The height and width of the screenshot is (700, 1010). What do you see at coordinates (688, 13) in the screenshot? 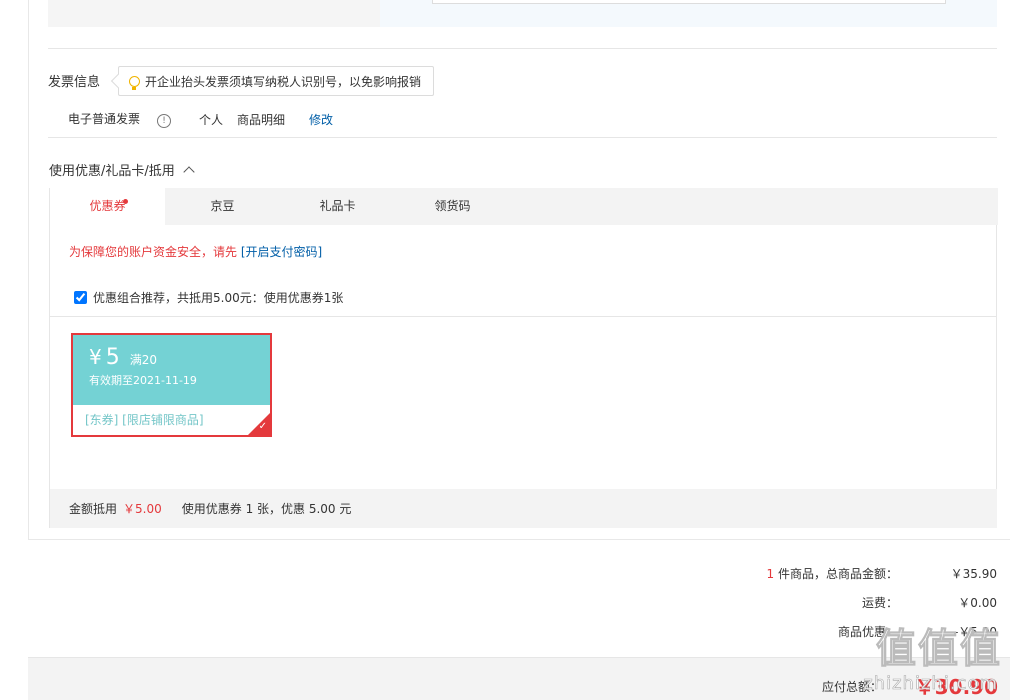
I see `top-band-right` at bounding box center [688, 13].